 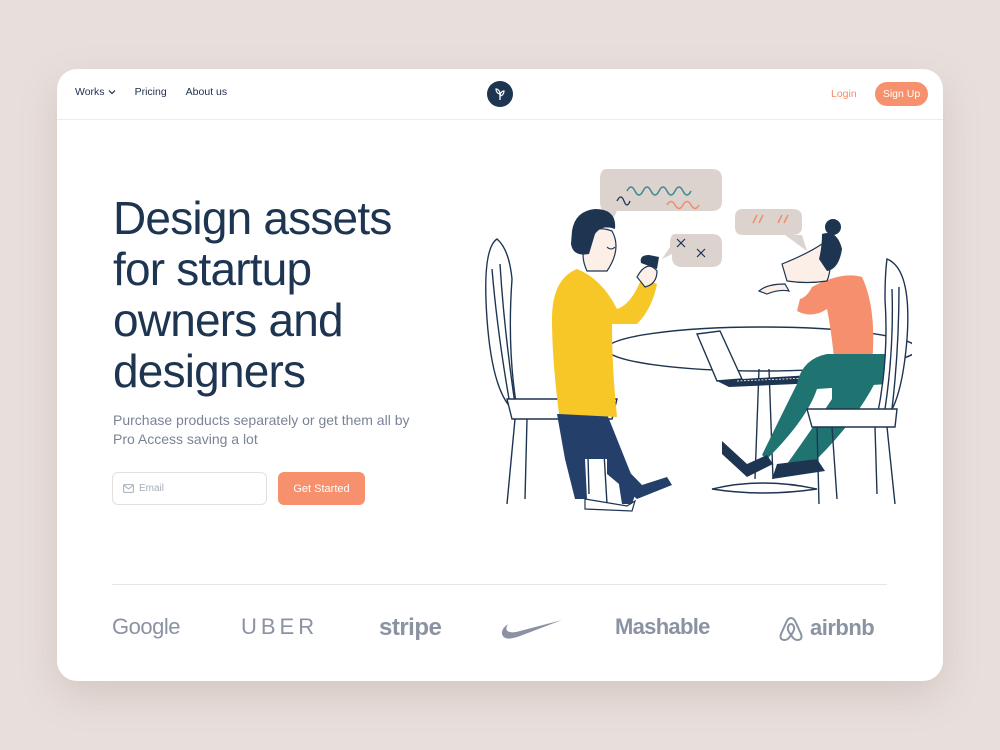 What do you see at coordinates (844, 94) in the screenshot?
I see `login-link: Login` at bounding box center [844, 94].